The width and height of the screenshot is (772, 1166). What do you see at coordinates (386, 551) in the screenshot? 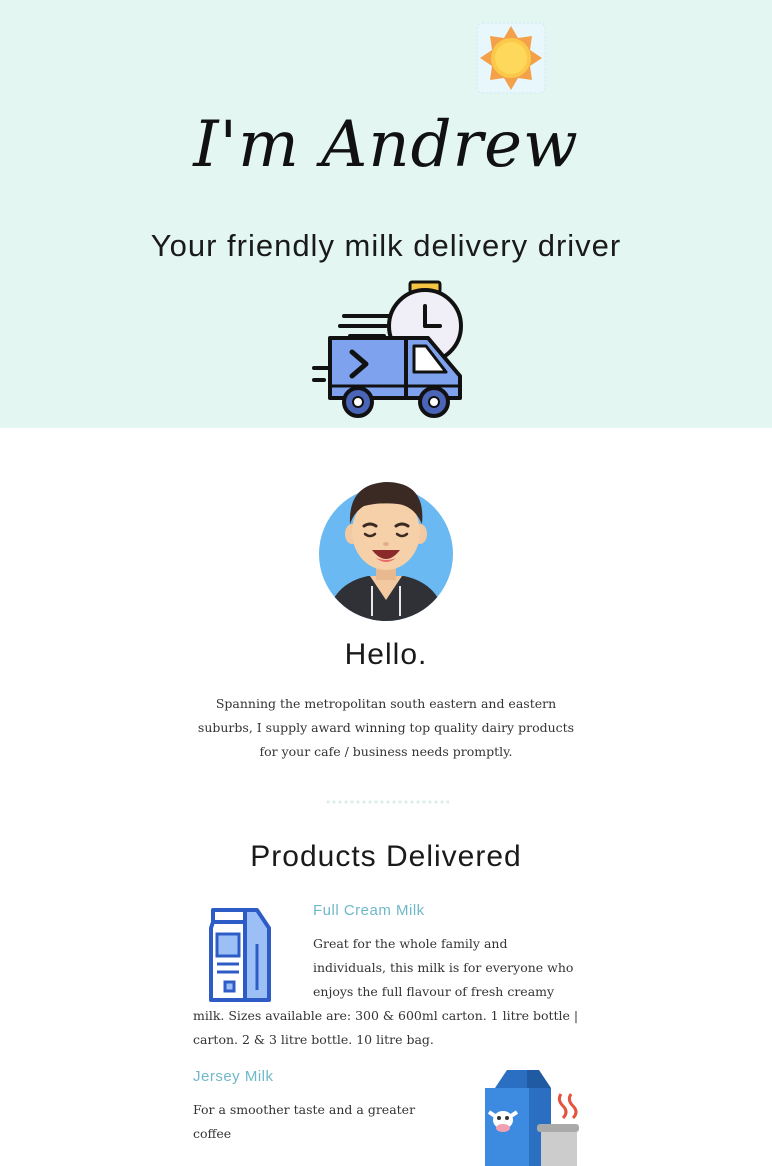
I see `avatar-illustration` at bounding box center [386, 551].